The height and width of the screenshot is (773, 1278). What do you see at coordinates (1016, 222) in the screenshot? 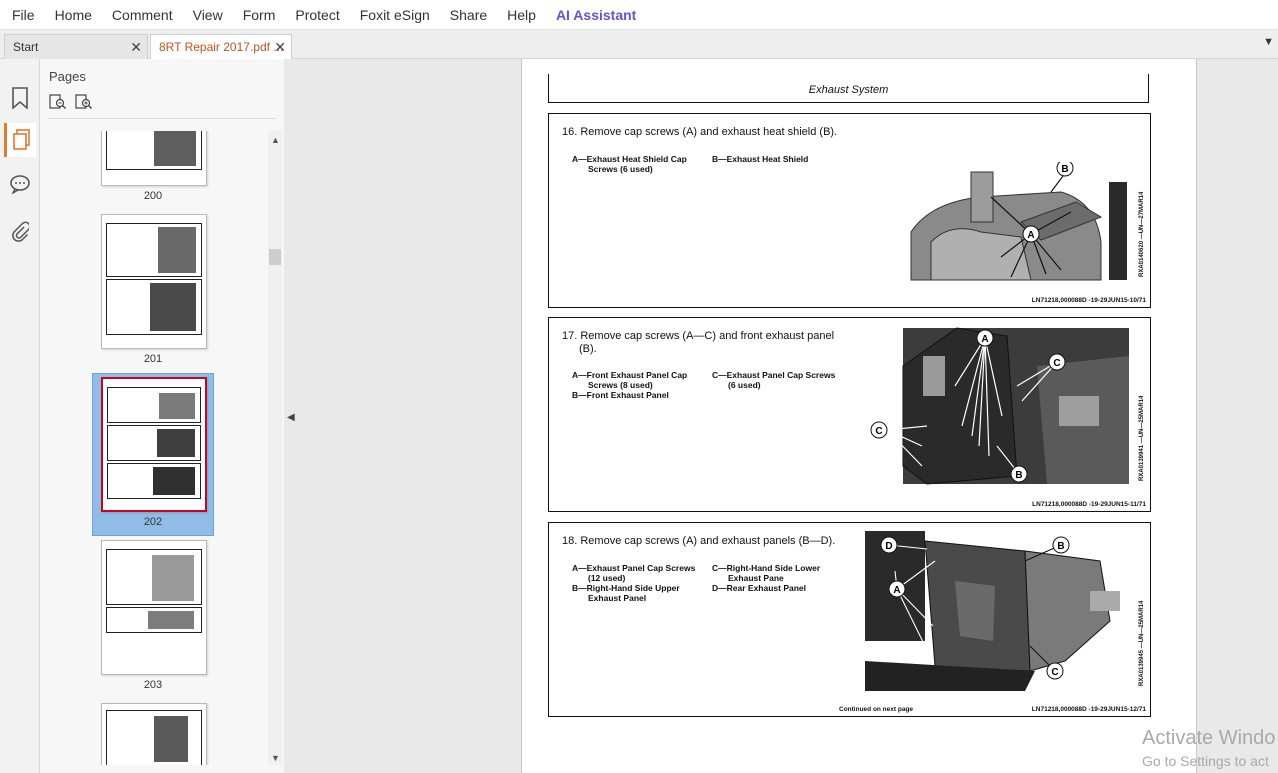
I see `exhaust-heat-shield-illustration: A B` at bounding box center [1016, 222].